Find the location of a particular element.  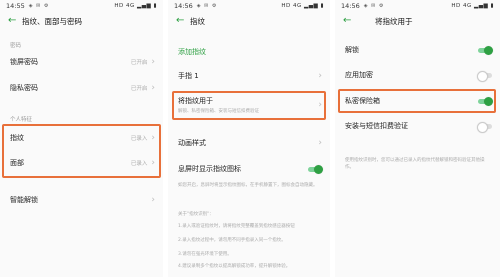

row-privacy-password: 隐私密码 已开启 › is located at coordinates (81, 88).